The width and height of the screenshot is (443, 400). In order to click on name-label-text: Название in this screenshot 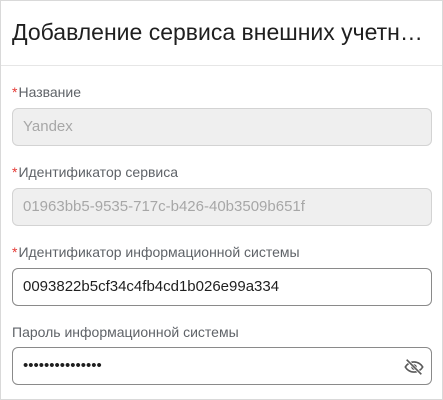, I will do `click(50, 92)`.